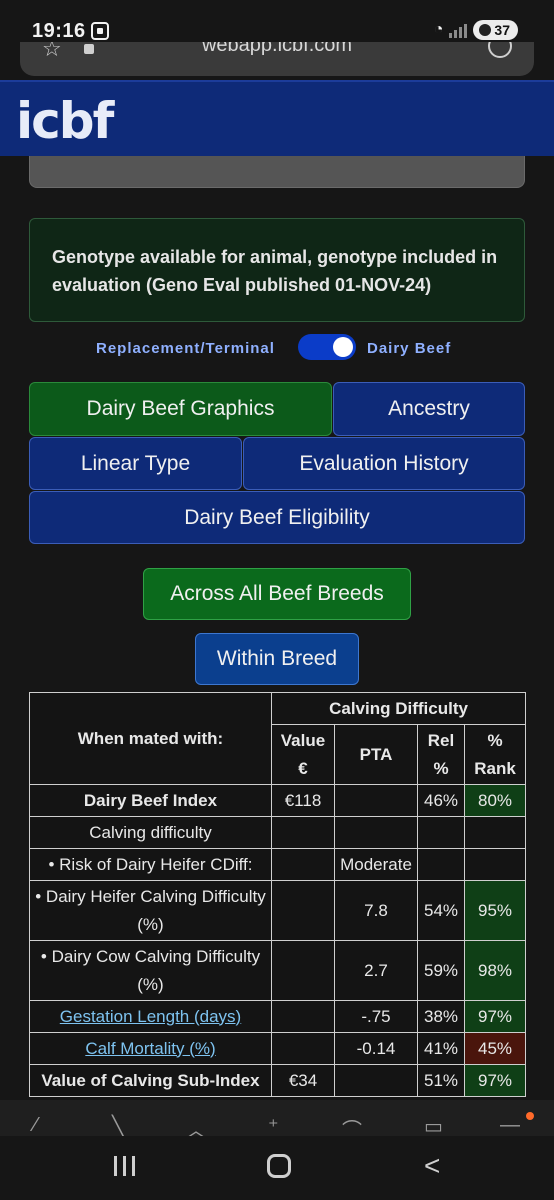 Image resolution: width=554 pixels, height=1200 pixels. What do you see at coordinates (277, 659) in the screenshot?
I see `within-breed-button: Within Breed` at bounding box center [277, 659].